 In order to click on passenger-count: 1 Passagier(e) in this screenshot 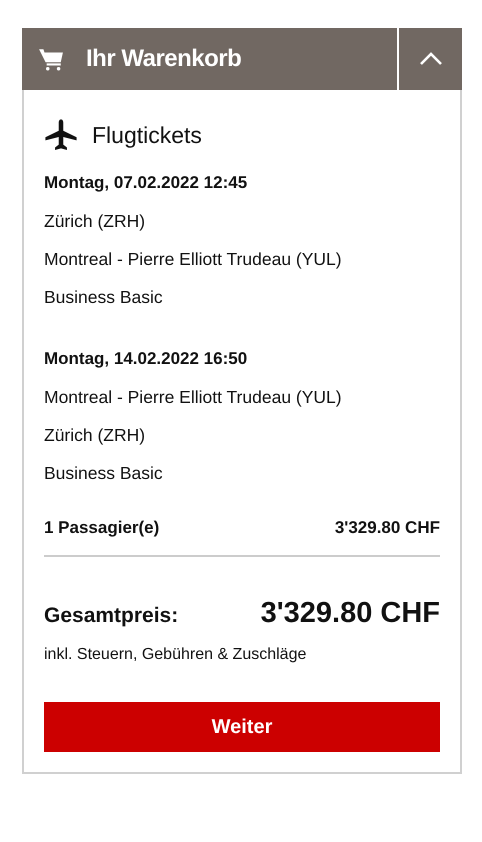, I will do `click(102, 528)`.